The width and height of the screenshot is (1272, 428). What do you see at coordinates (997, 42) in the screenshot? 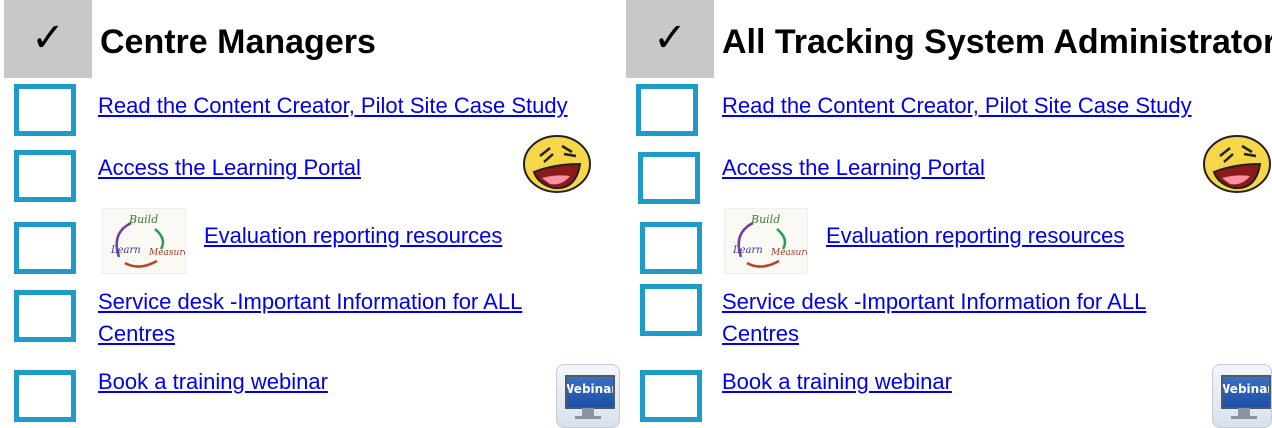
I see `panel-title: All Tracking System Administrators` at bounding box center [997, 42].